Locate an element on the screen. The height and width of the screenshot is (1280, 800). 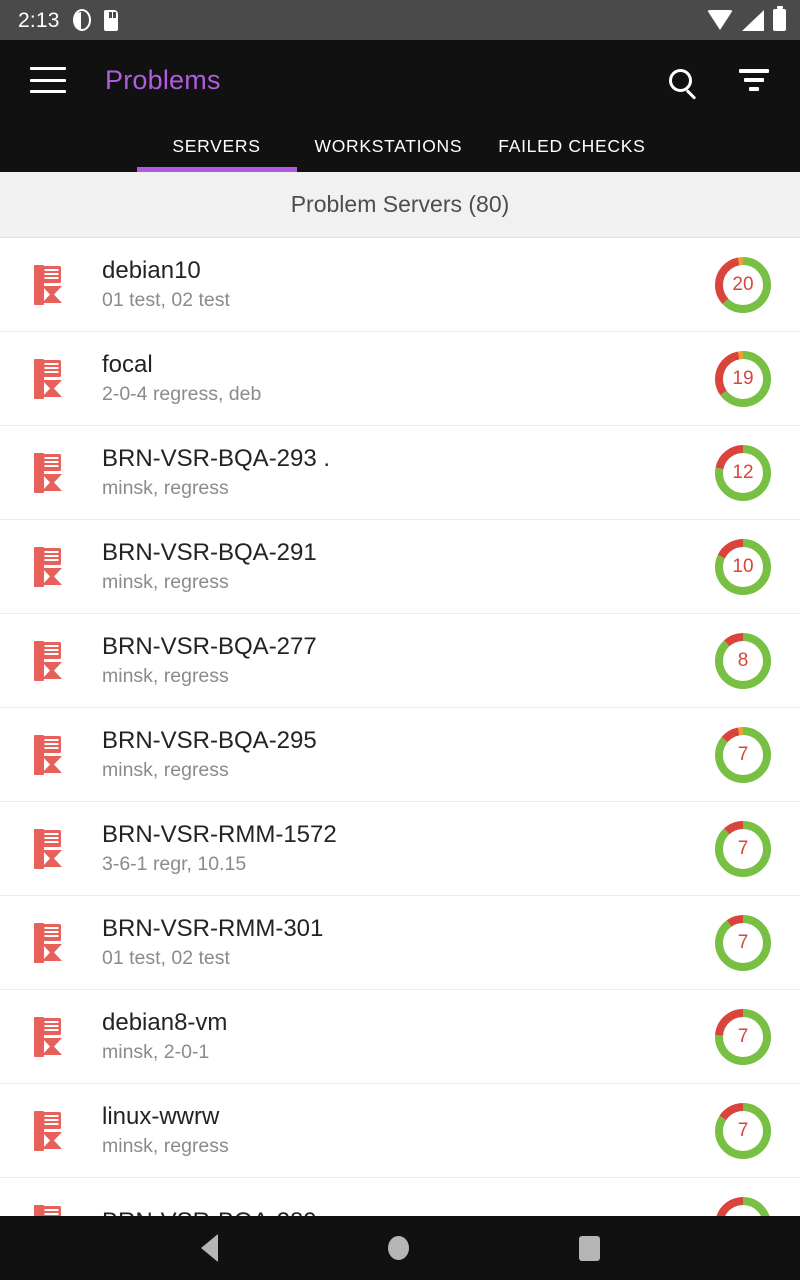
list-item: focal 2-0-4 regress, deb 19 is located at coordinates (400, 379).